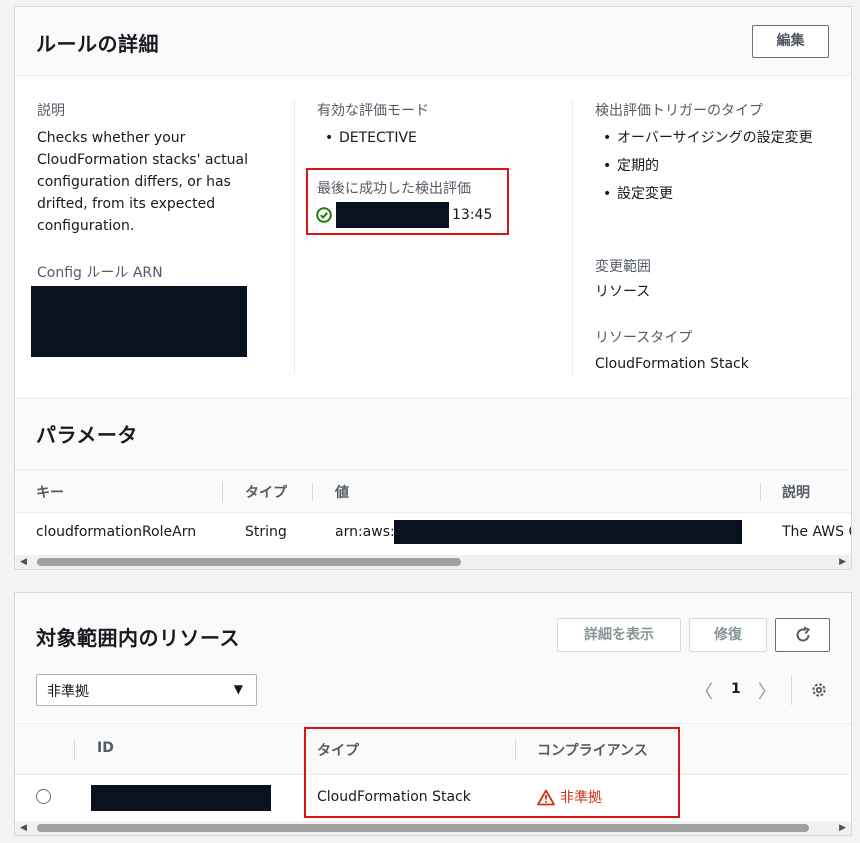 This screenshot has width=860, height=843. I want to click on param-col-key: キー, so click(50, 492).